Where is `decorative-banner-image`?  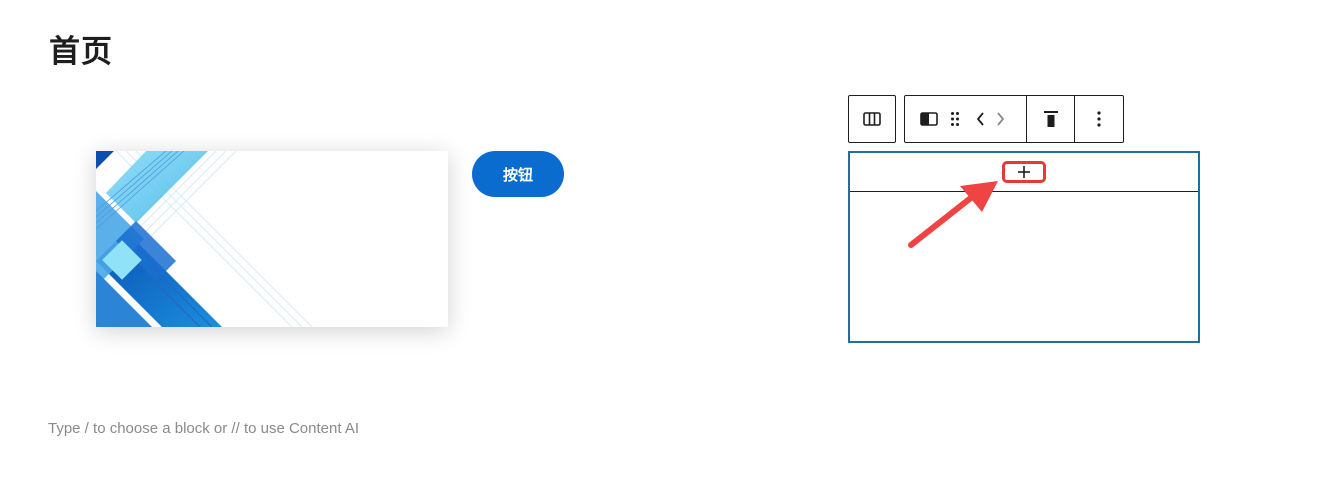
decorative-banner-image is located at coordinates (272, 239).